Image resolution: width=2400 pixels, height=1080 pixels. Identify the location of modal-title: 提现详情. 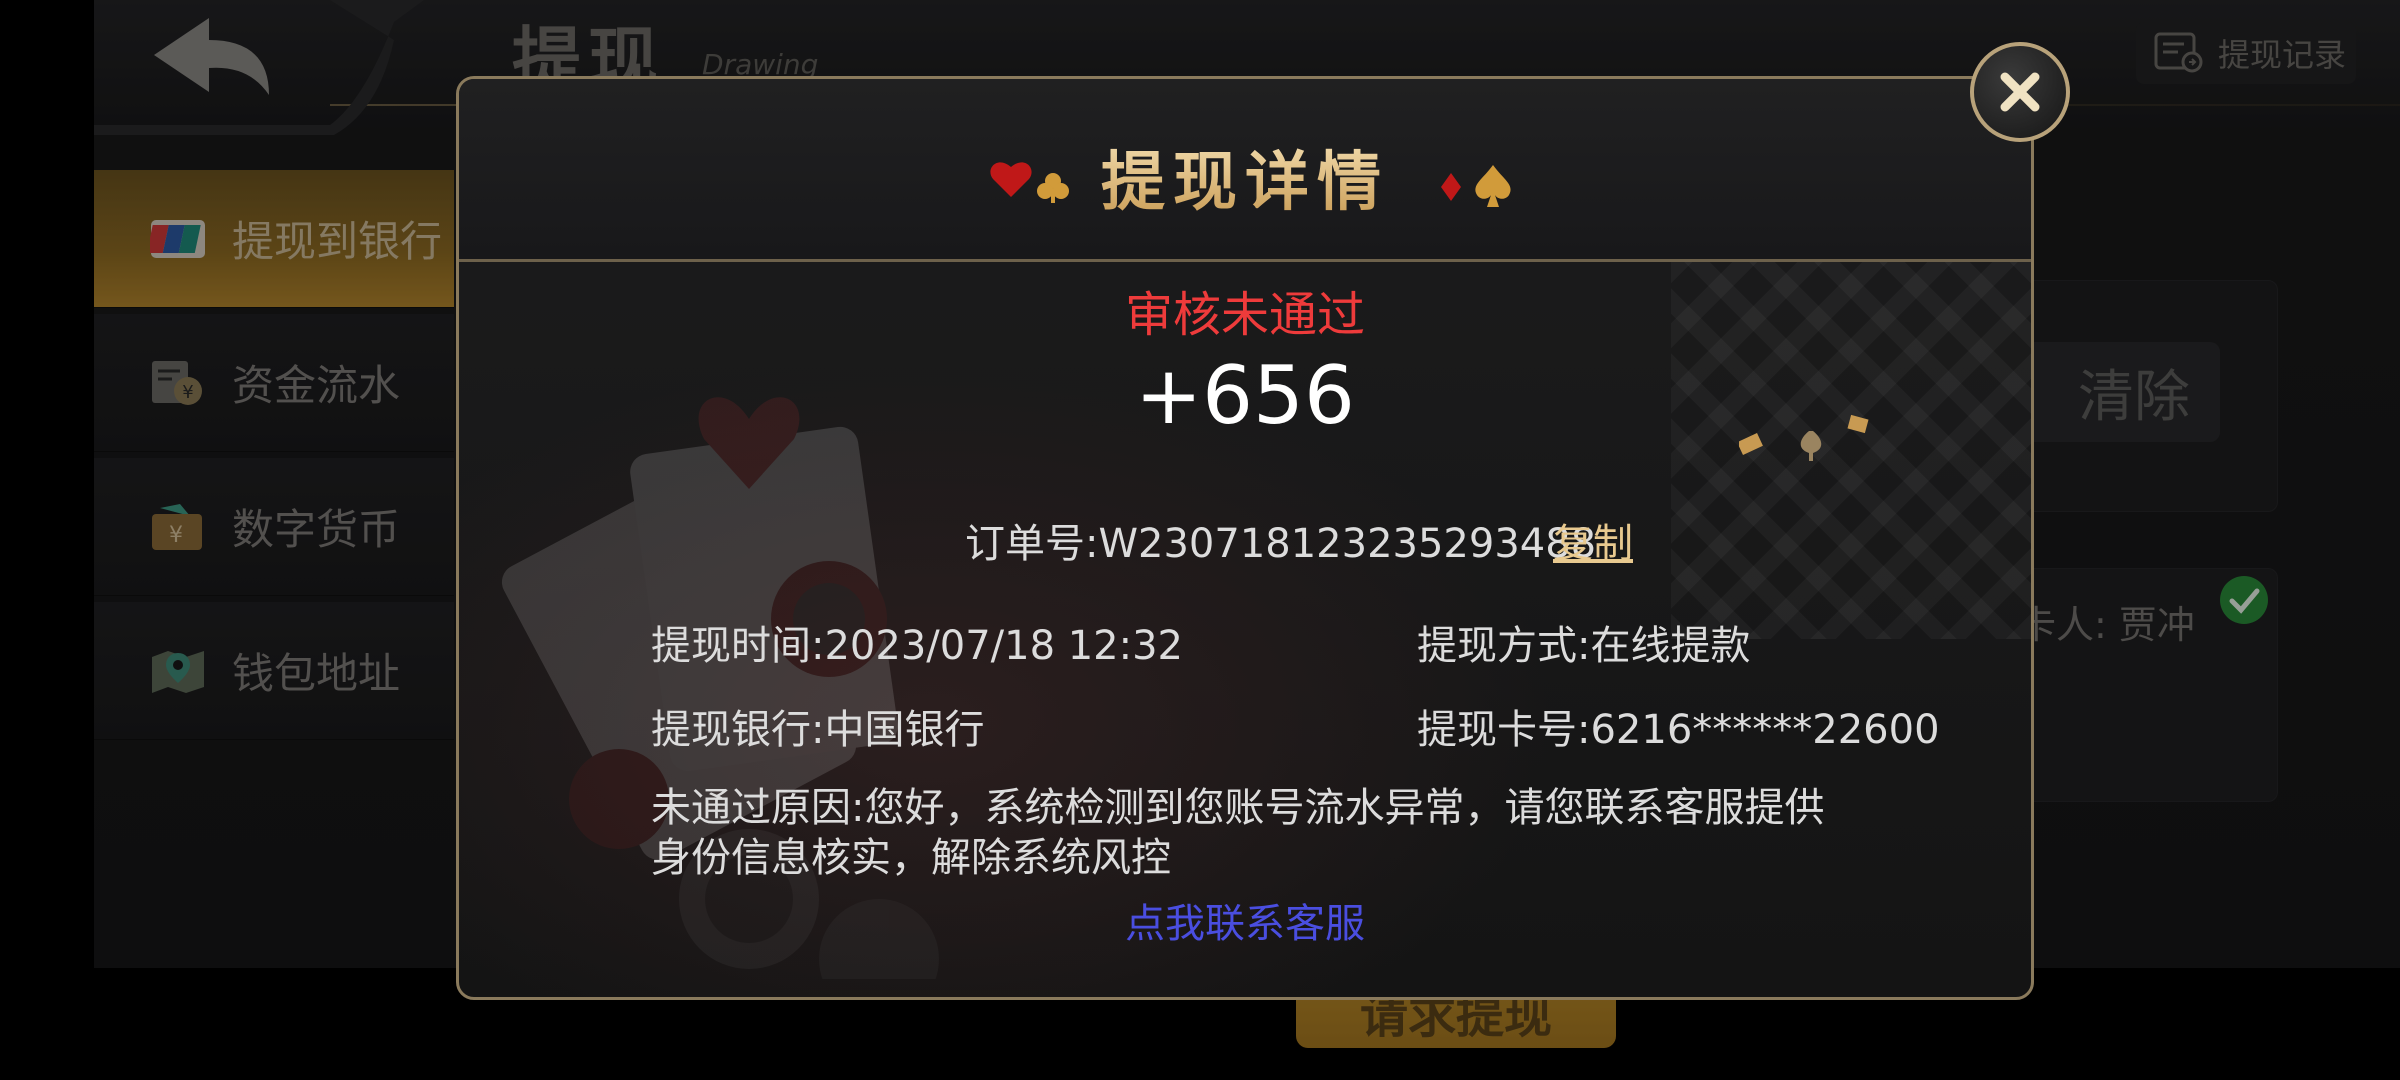
(1245, 177).